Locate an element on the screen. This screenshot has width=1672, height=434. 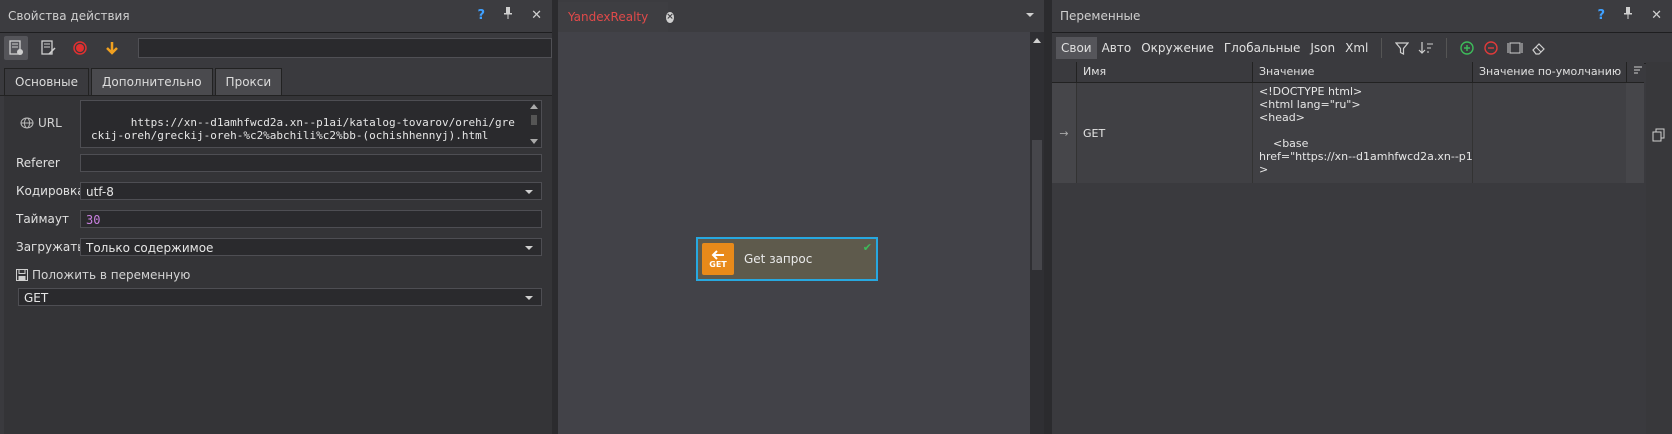
arrow-down-icon is located at coordinates (112, 48).